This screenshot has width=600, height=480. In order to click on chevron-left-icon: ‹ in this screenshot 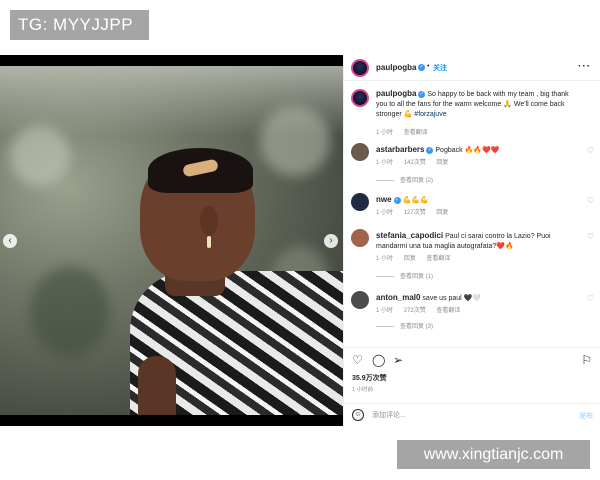, I will do `click(10, 241)`.